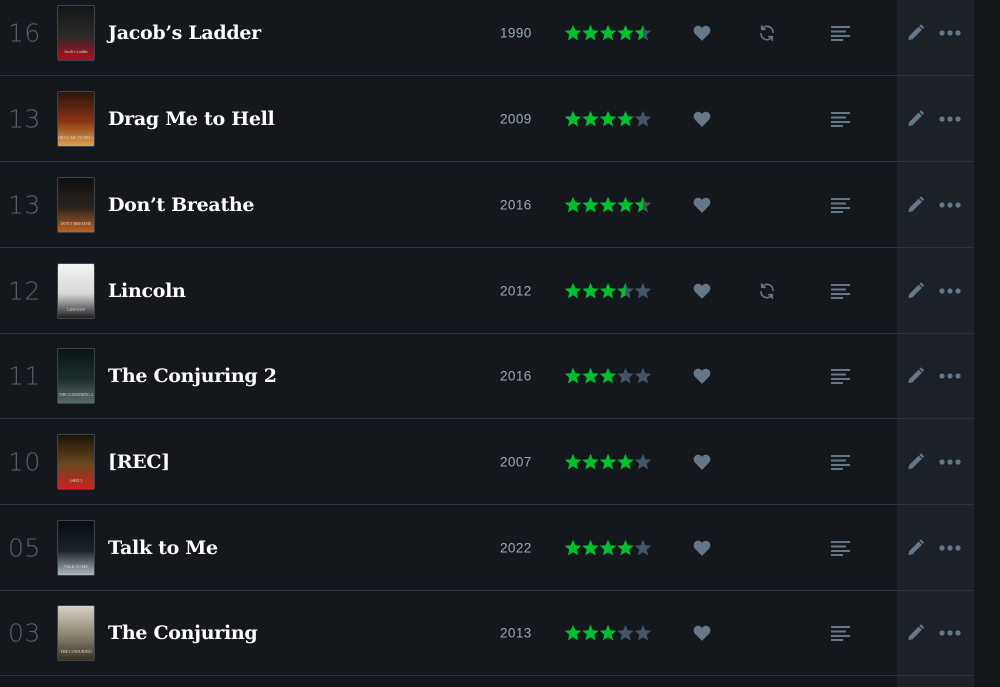 The height and width of the screenshot is (687, 1000). I want to click on diary-day: 03, so click(24, 632).